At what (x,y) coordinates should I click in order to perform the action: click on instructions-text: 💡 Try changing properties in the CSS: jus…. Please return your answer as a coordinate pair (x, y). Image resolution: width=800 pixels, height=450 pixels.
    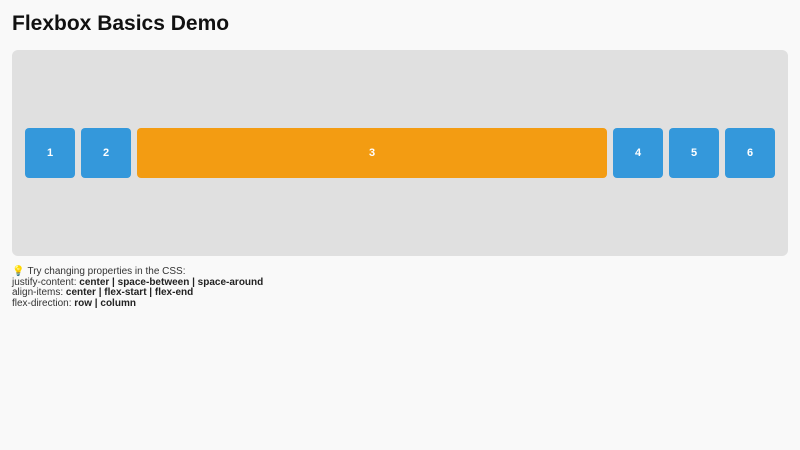
    Looking at the image, I should click on (138, 288).